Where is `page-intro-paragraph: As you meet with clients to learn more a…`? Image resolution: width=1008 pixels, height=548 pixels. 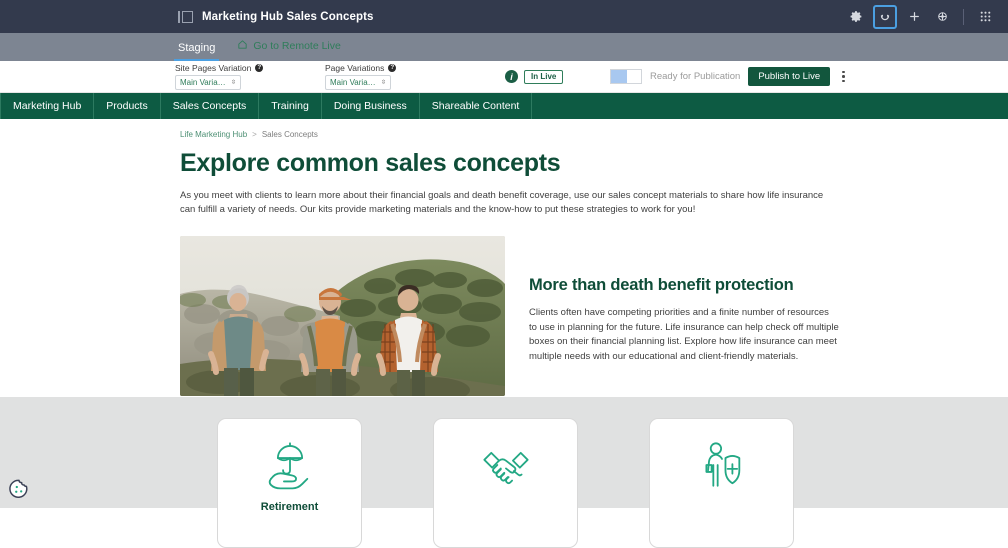 page-intro-paragraph: As you meet with clients to learn more a… is located at coordinates (504, 203).